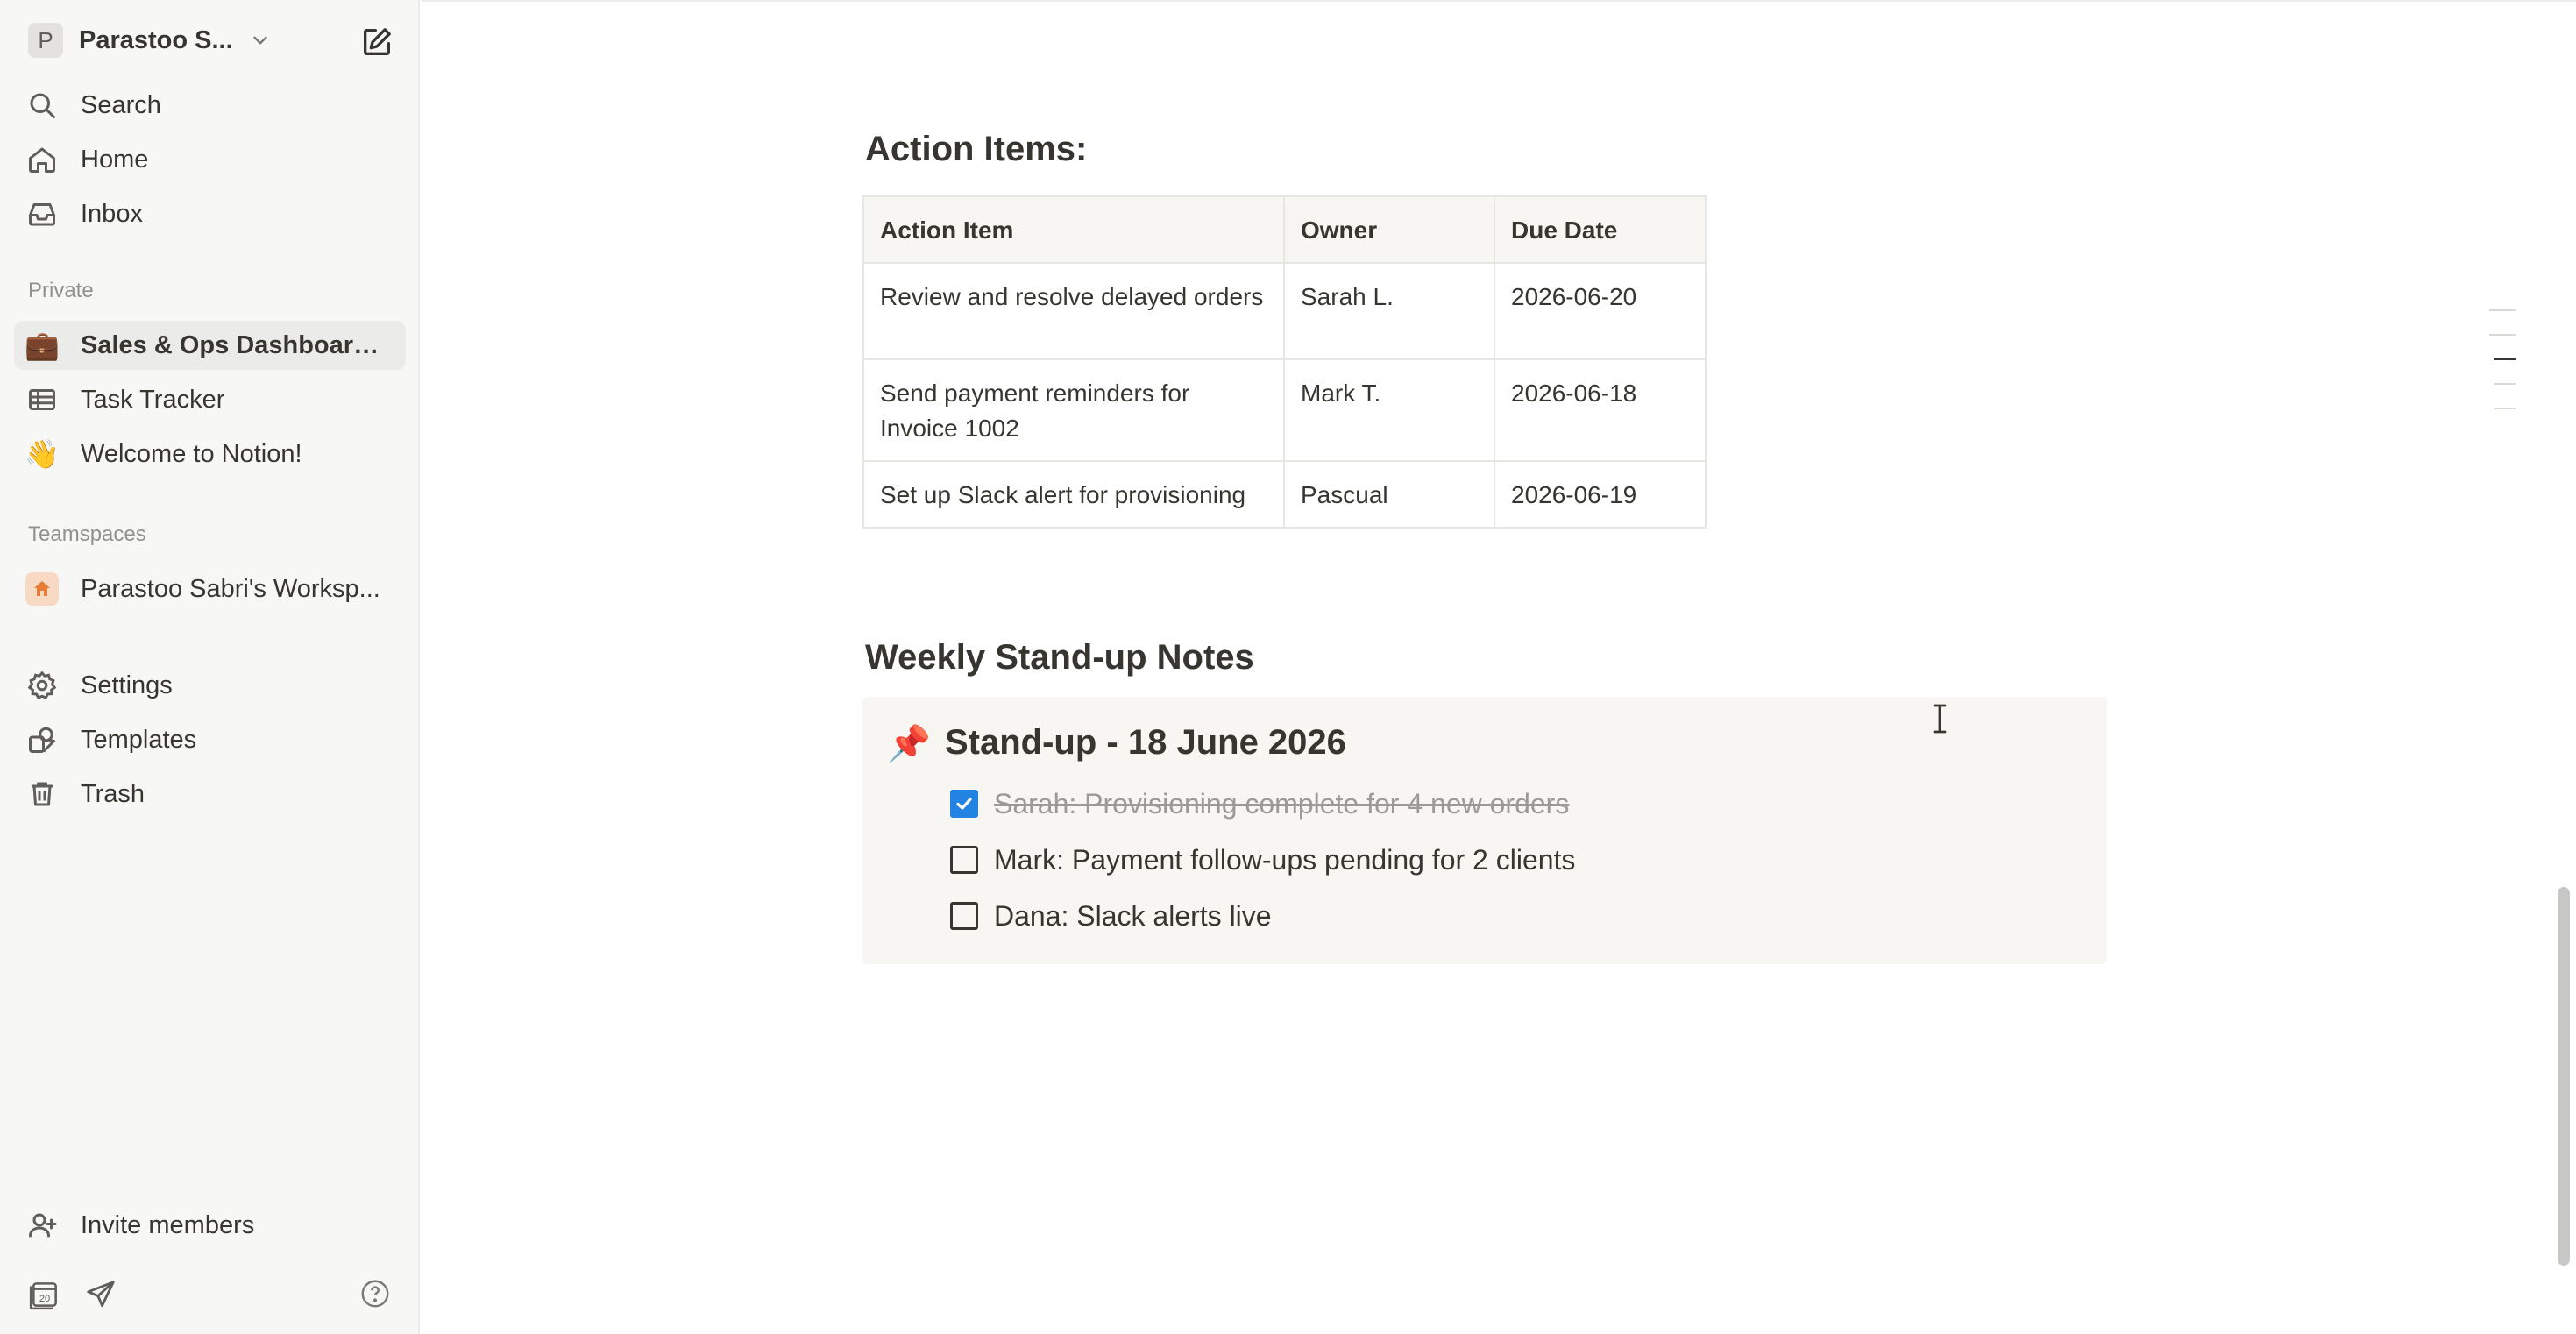 The width and height of the screenshot is (2576, 1334). I want to click on table-cell: Mark T., so click(1389, 410).